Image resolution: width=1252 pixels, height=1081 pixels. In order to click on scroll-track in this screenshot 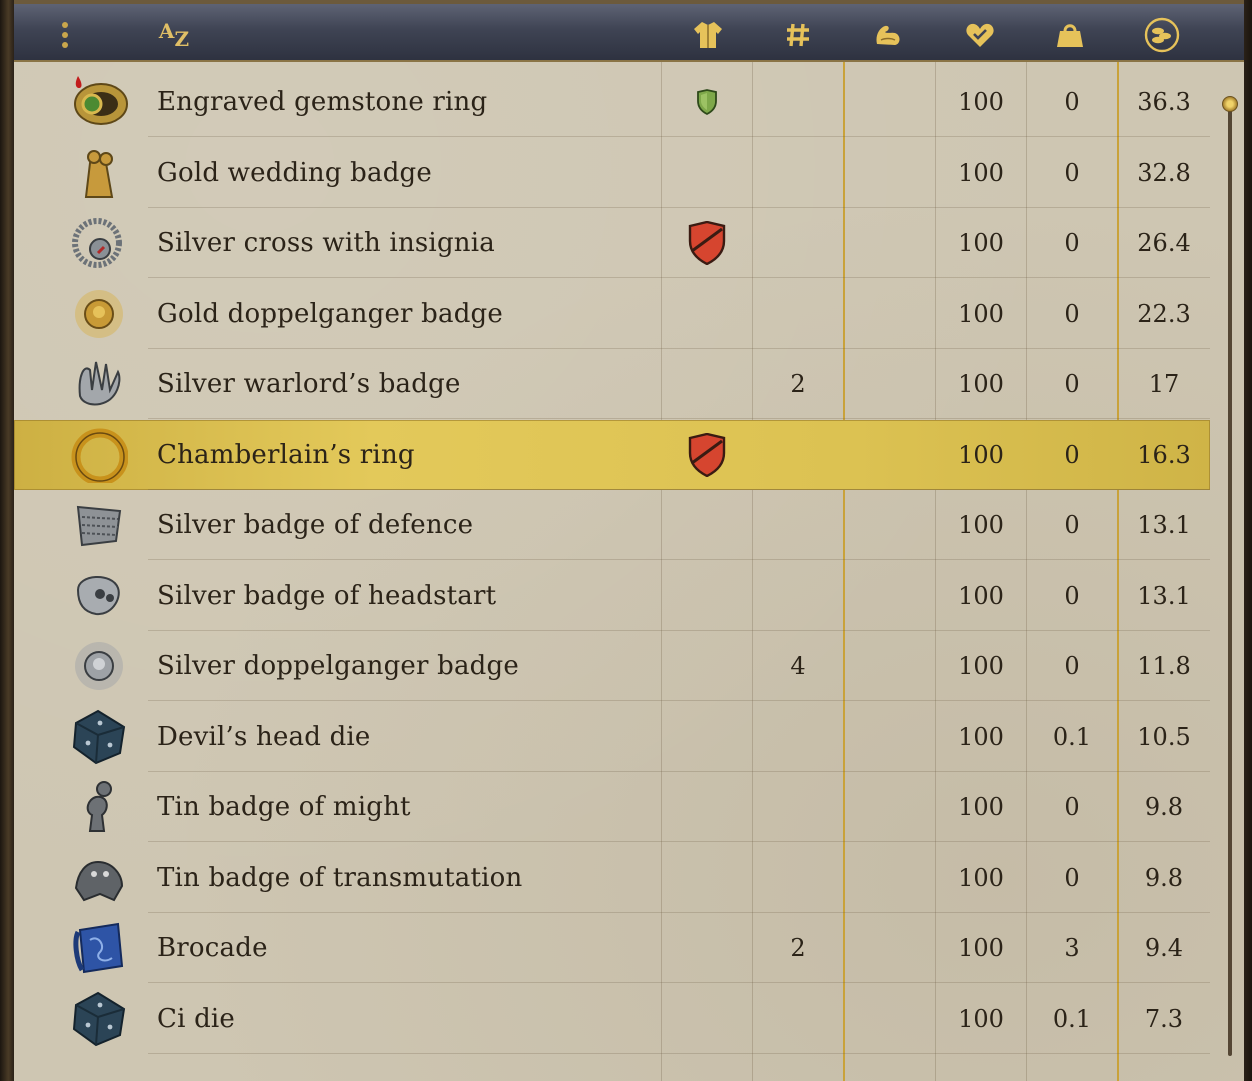, I will do `click(1230, 581)`.